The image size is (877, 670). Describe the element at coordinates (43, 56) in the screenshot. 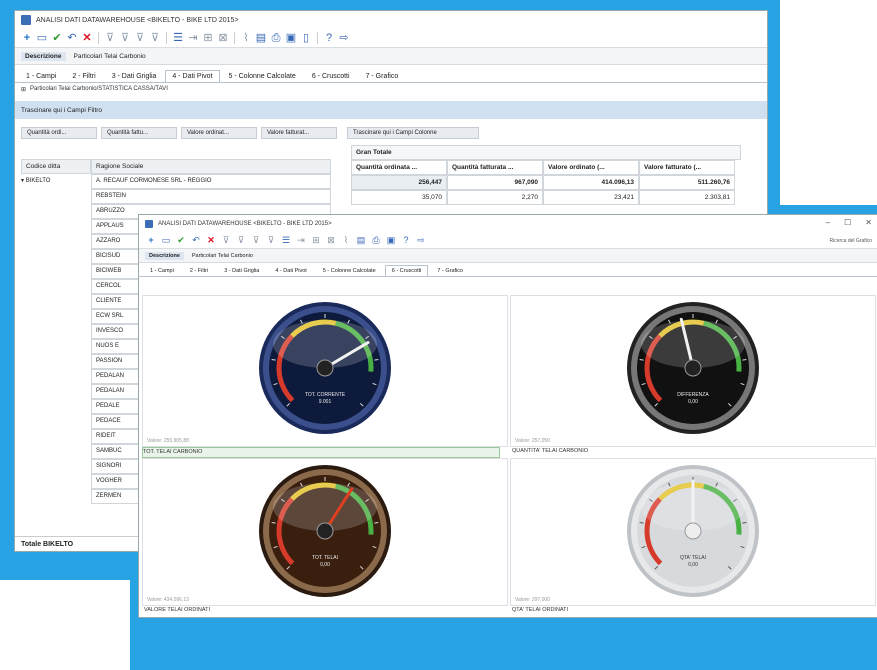

I see `description-label: Descrizione` at that location.